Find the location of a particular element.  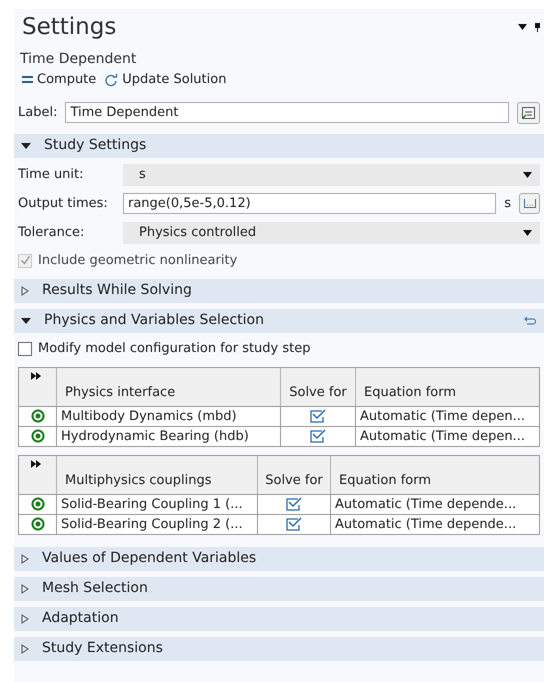

field-label: Label: is located at coordinates (38, 113).